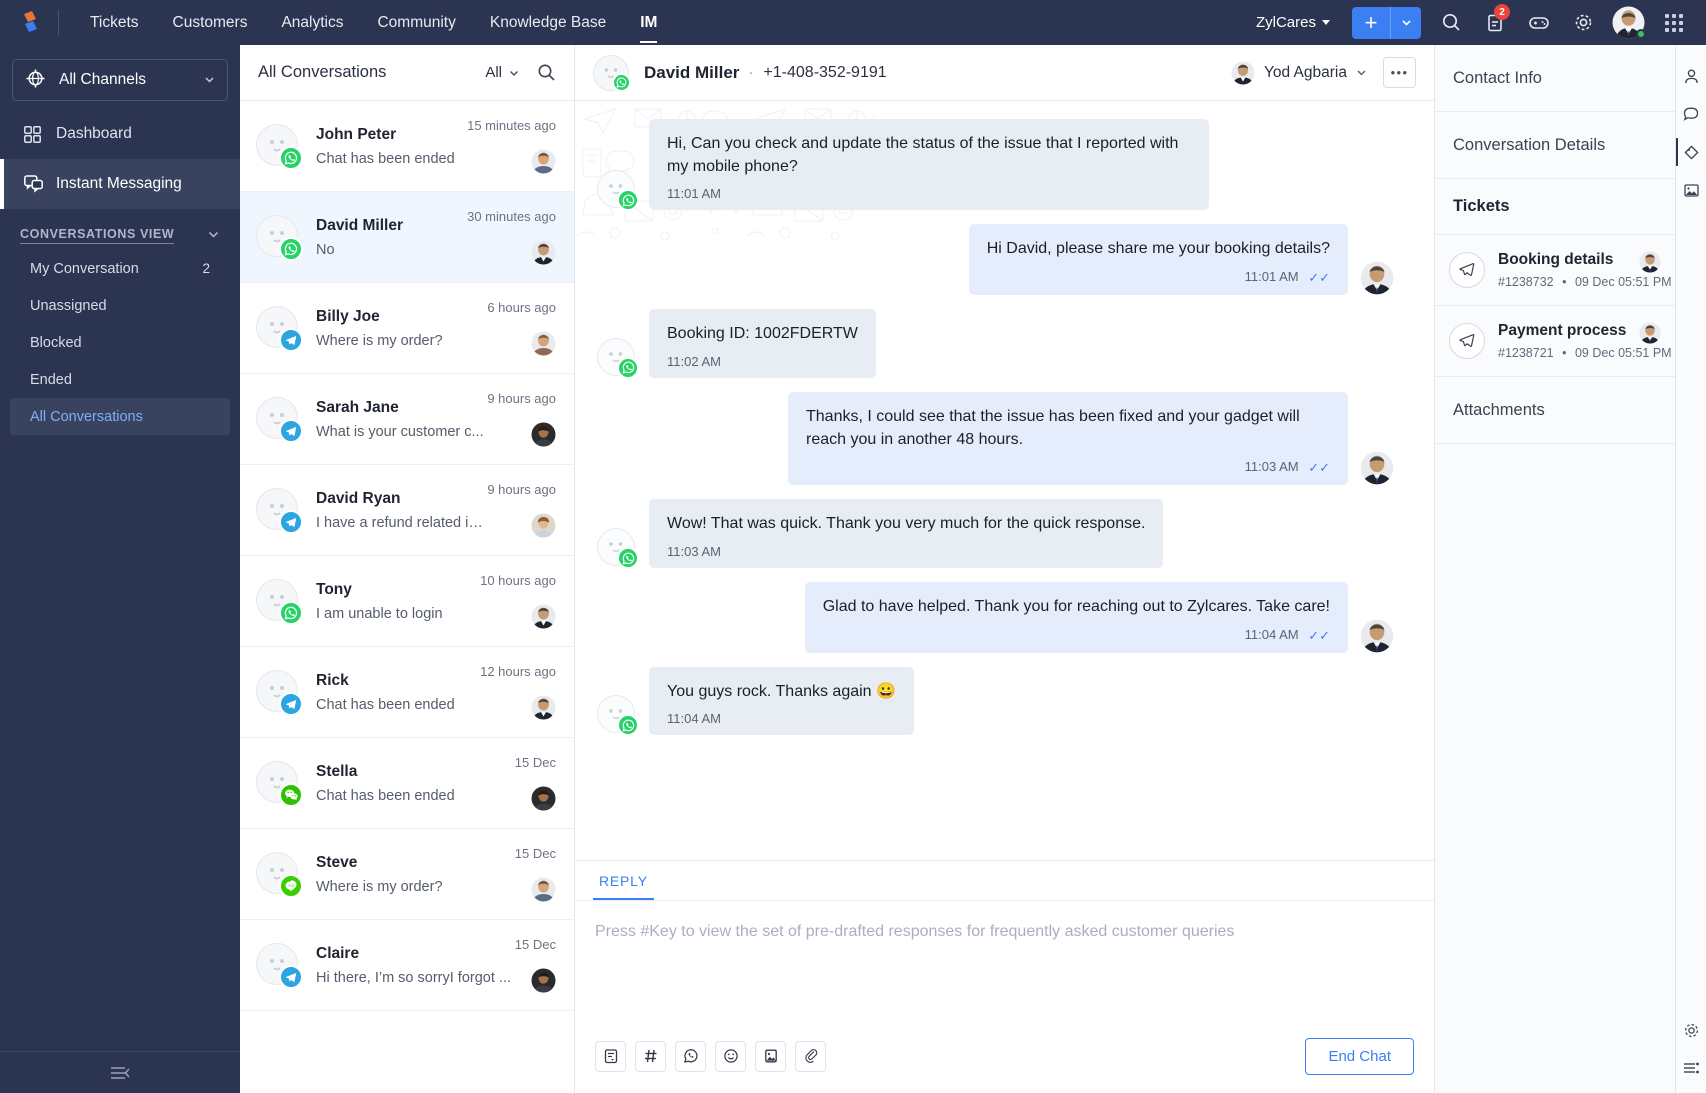 The image size is (1706, 1093). Describe the element at coordinates (120, 229) in the screenshot. I see `conversations-view-header: CONVERSATIONS VIEW` at that location.